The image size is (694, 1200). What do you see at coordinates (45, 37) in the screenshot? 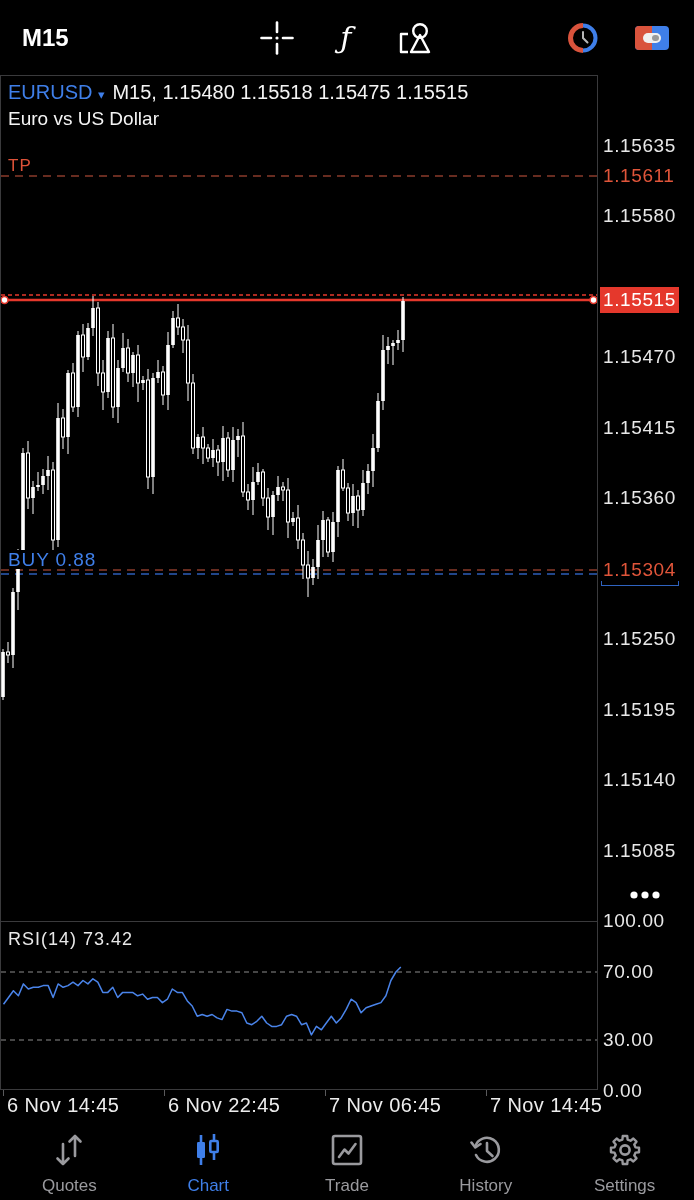
I see `timeframe-label: M15` at bounding box center [45, 37].